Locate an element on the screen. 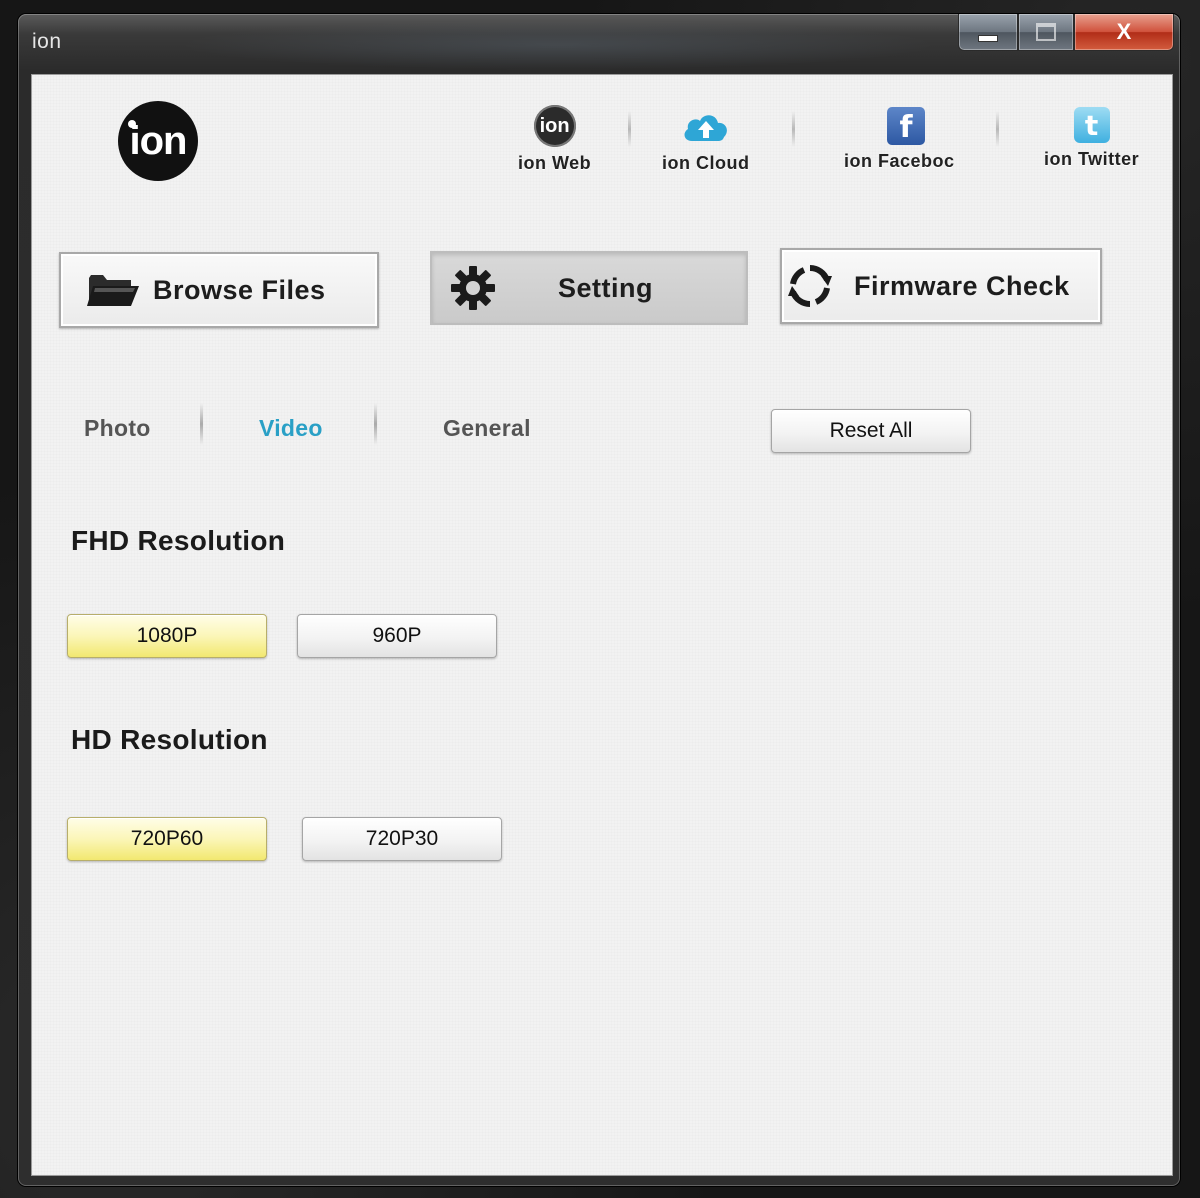 This screenshot has height=1198, width=1200. ion-logo: ion is located at coordinates (158, 141).